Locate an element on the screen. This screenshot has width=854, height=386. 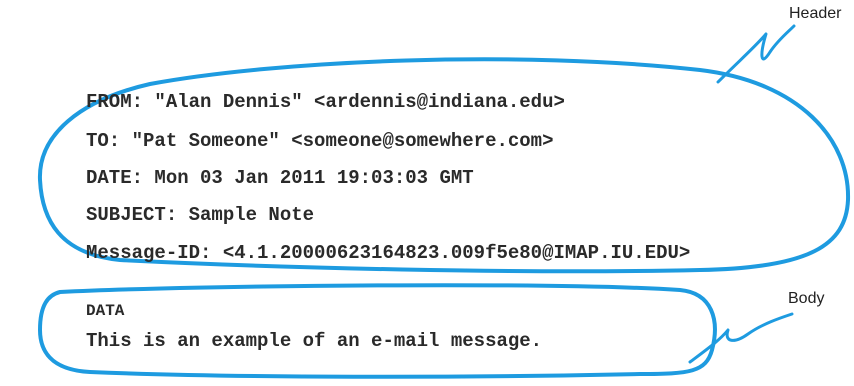
header-callout-label: Header is located at coordinates (815, 13).